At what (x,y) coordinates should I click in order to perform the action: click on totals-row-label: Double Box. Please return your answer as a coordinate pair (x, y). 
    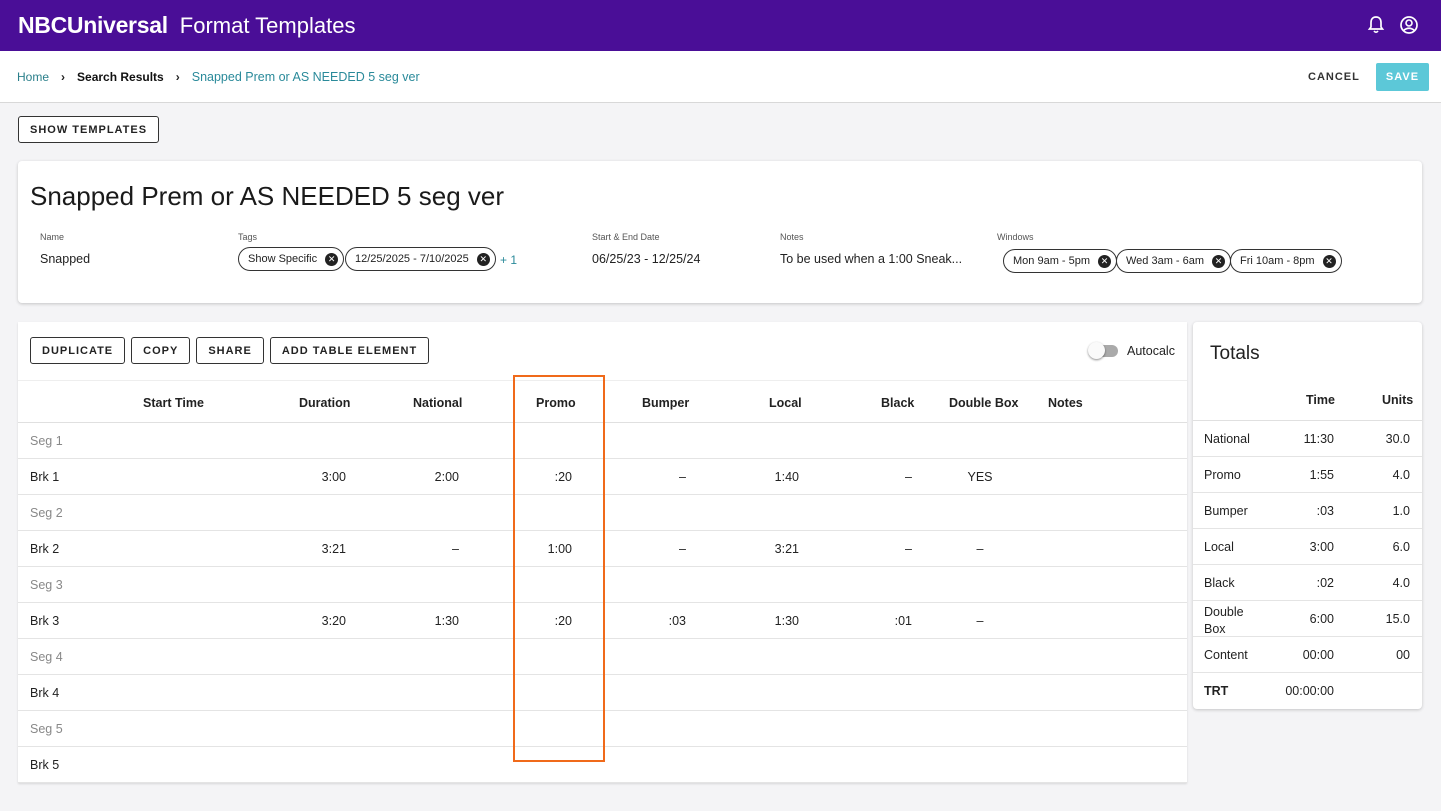
    Looking at the image, I should click on (1224, 620).